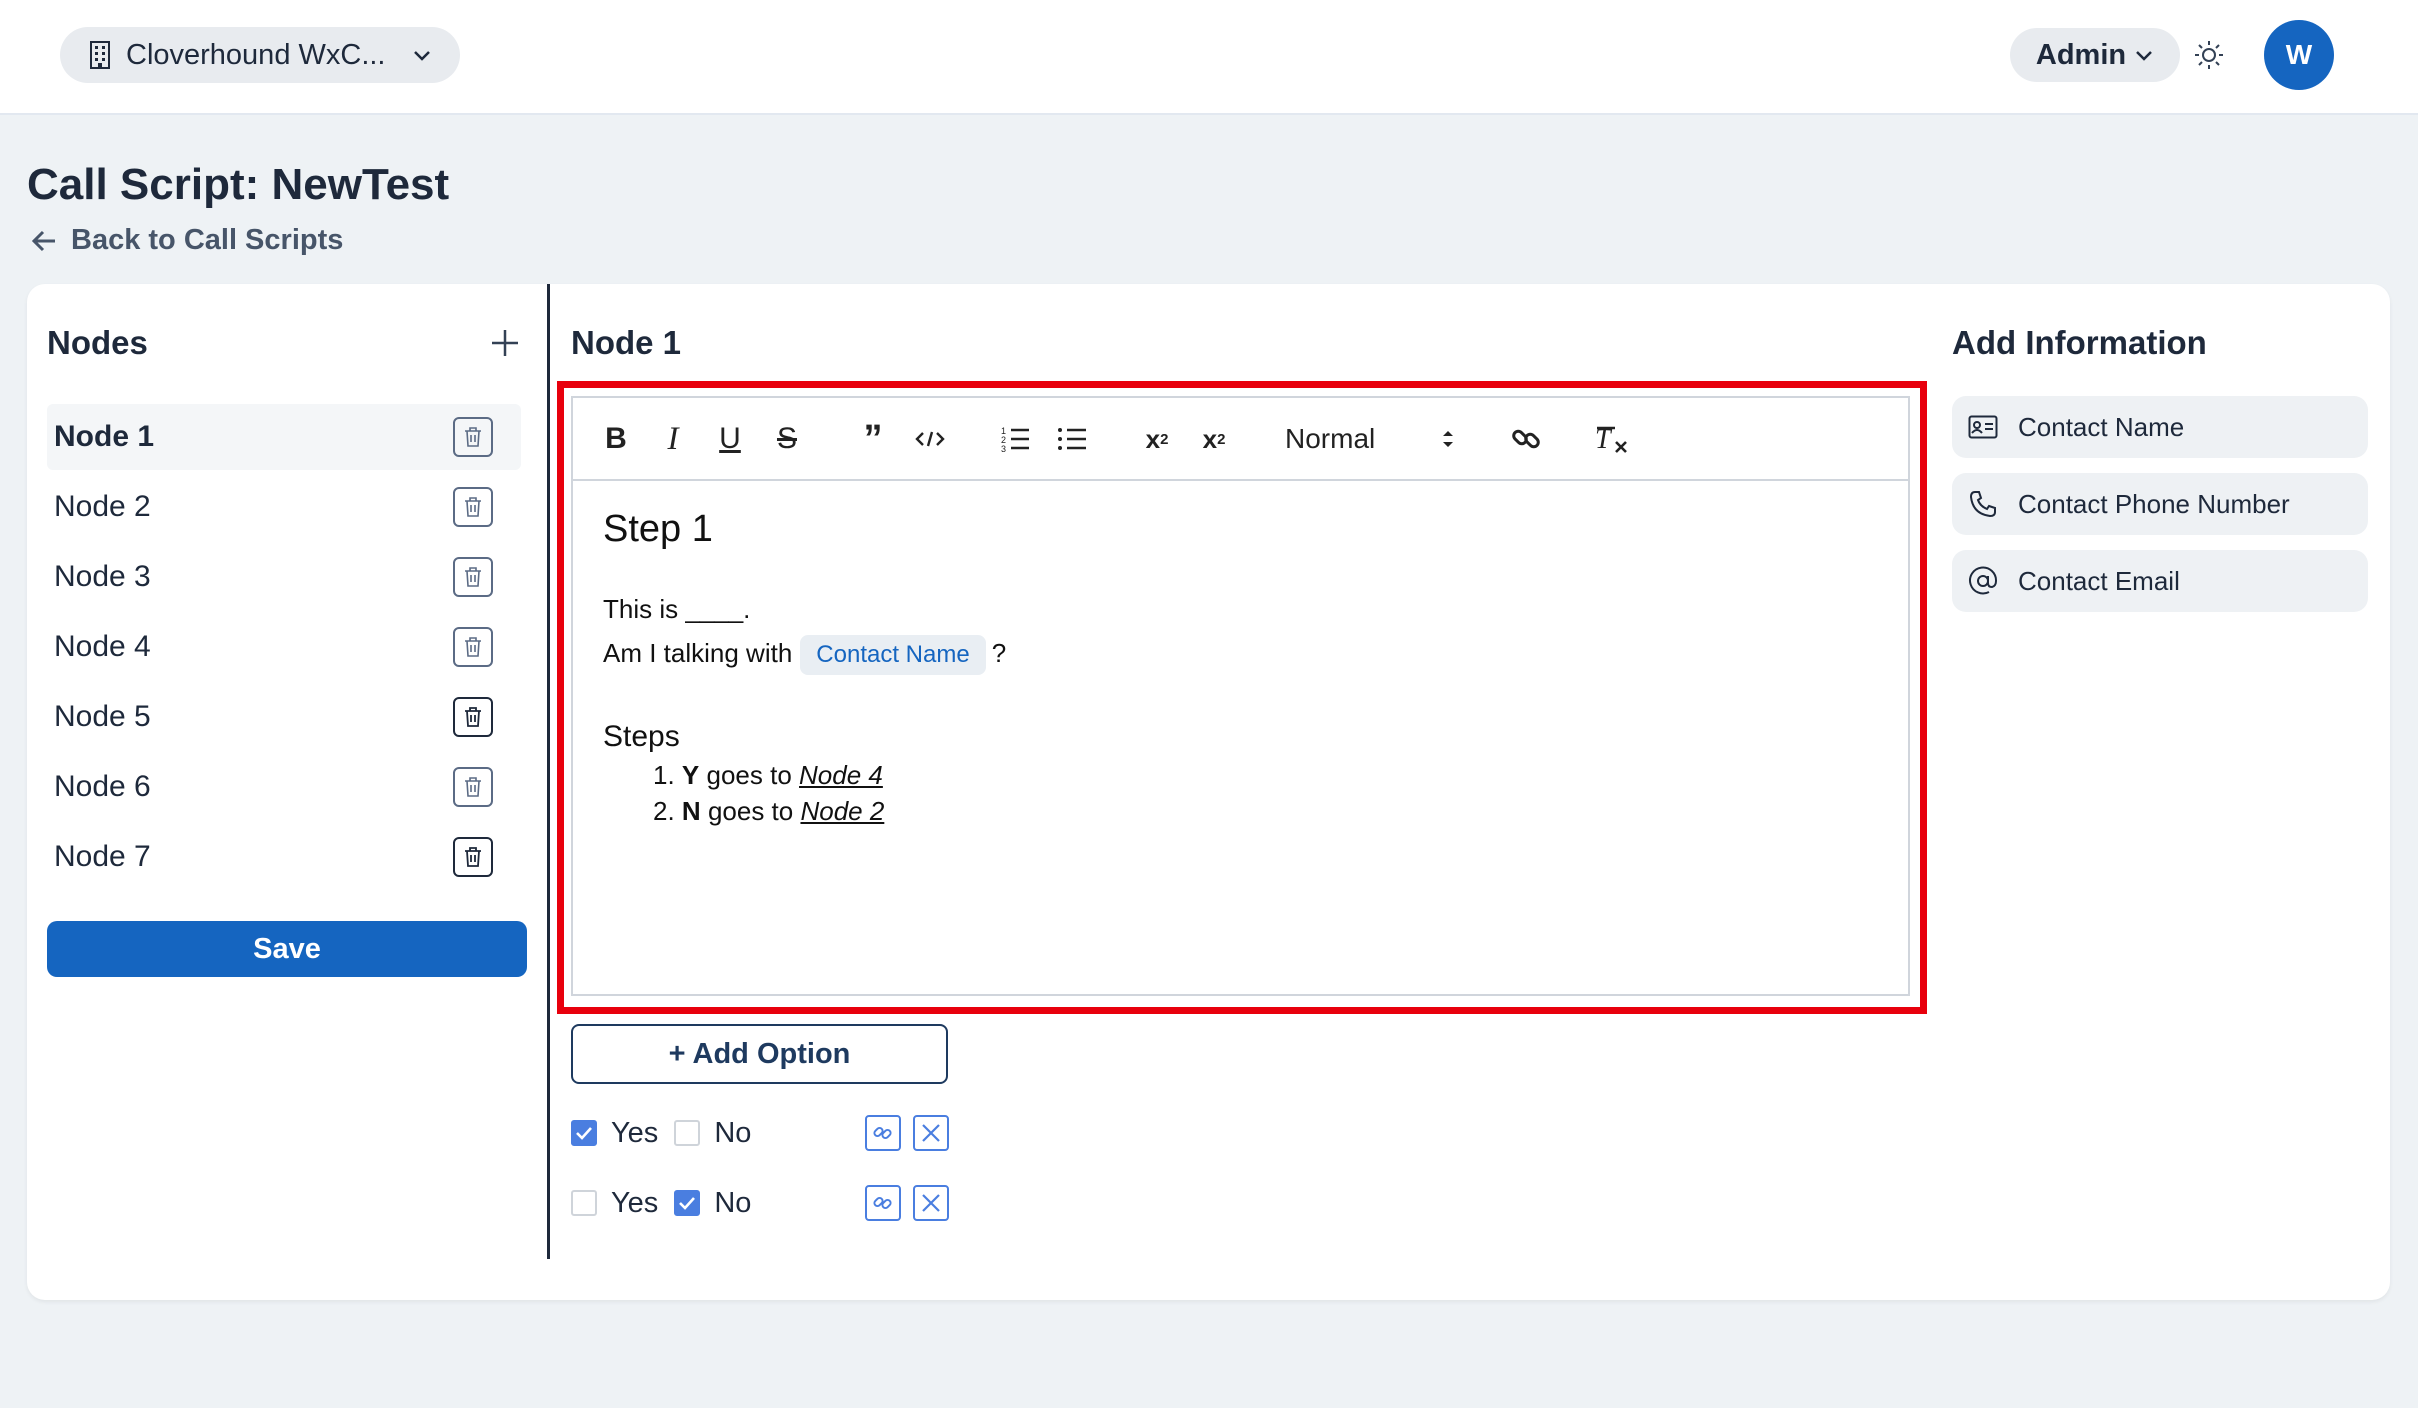 The height and width of the screenshot is (1408, 2418). Describe the element at coordinates (787, 439) in the screenshot. I see `strikethrough-icon: S` at that location.